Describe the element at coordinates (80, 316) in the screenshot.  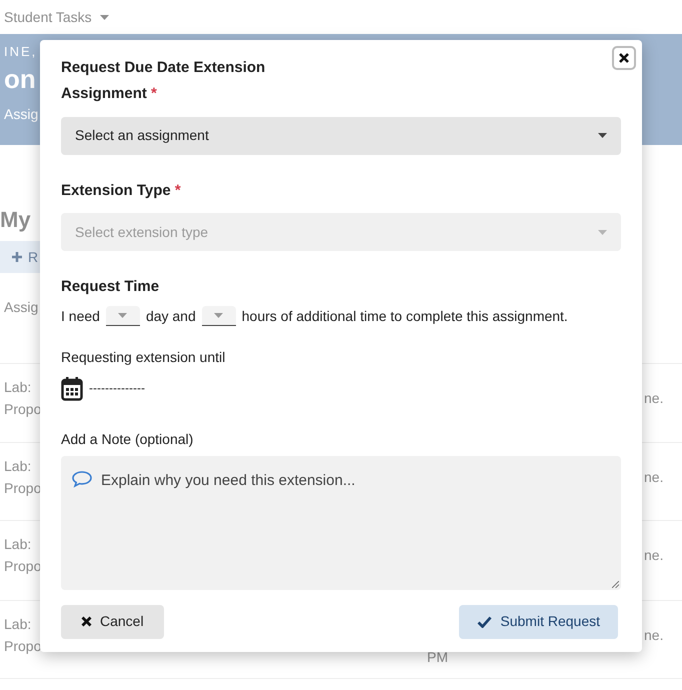
I see `sentence-text: I need` at that location.